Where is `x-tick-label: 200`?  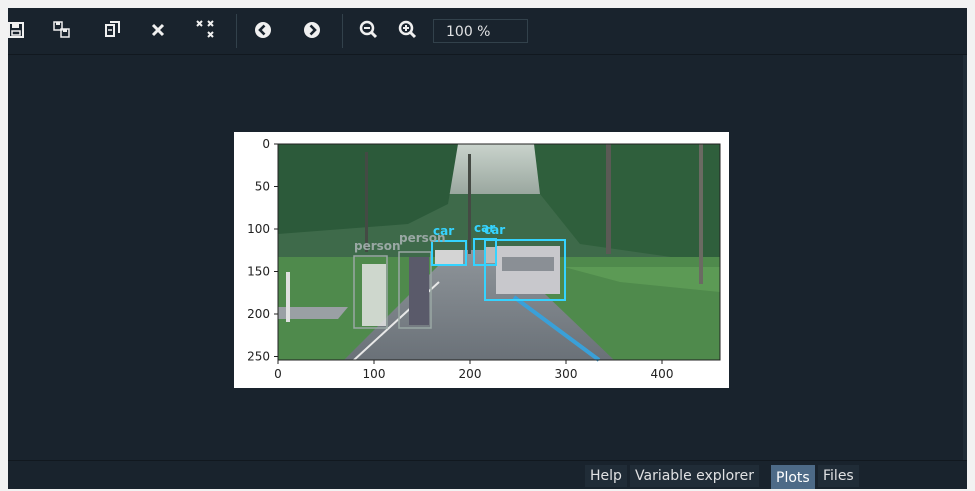
x-tick-label: 200 is located at coordinates (470, 374).